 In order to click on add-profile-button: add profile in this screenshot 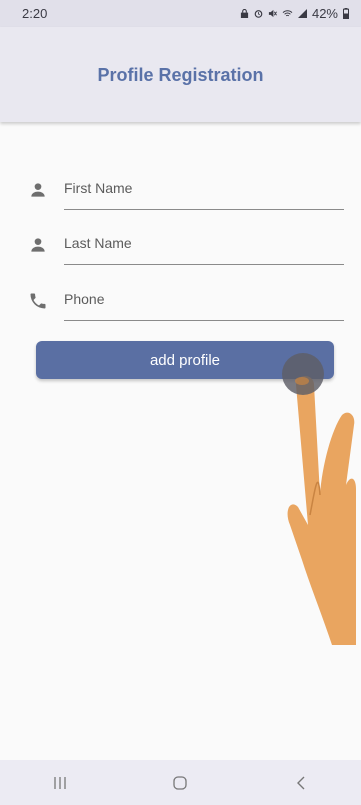, I will do `click(185, 360)`.